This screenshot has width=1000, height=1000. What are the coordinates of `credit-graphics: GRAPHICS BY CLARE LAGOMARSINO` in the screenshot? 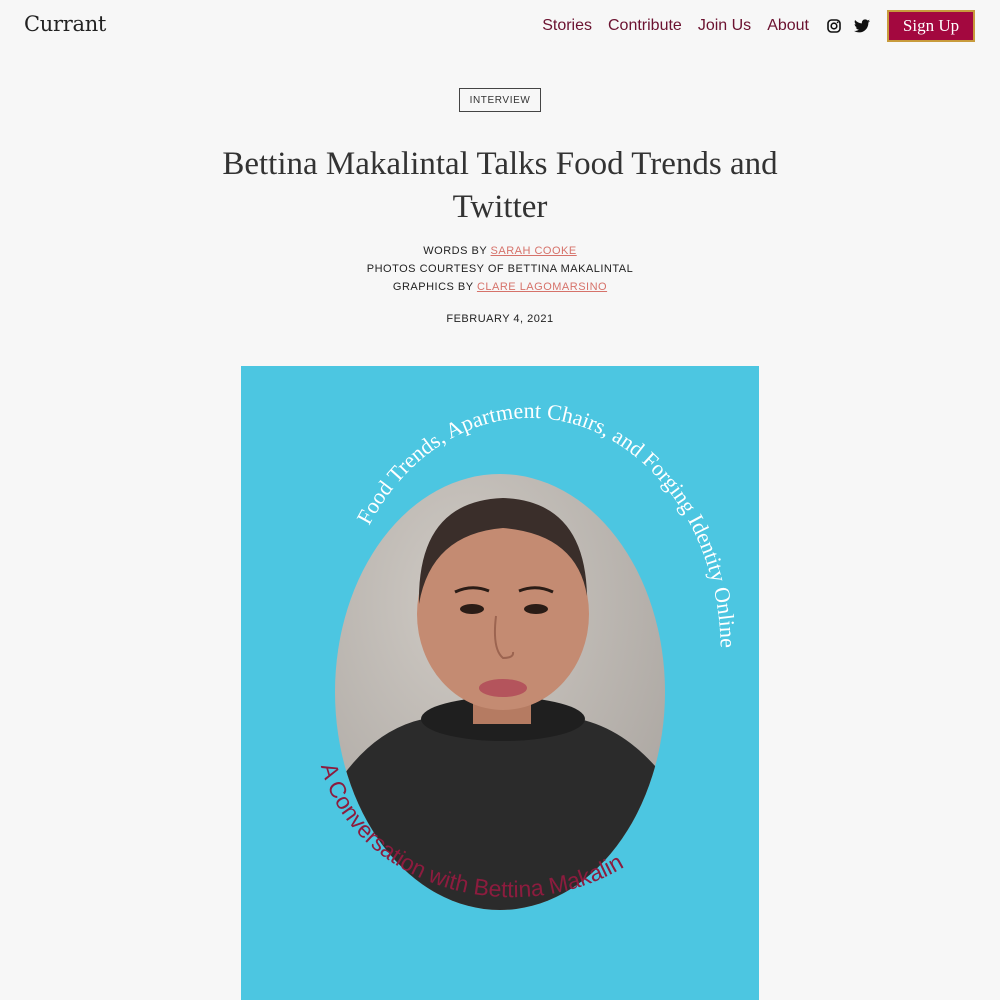 It's located at (500, 287).